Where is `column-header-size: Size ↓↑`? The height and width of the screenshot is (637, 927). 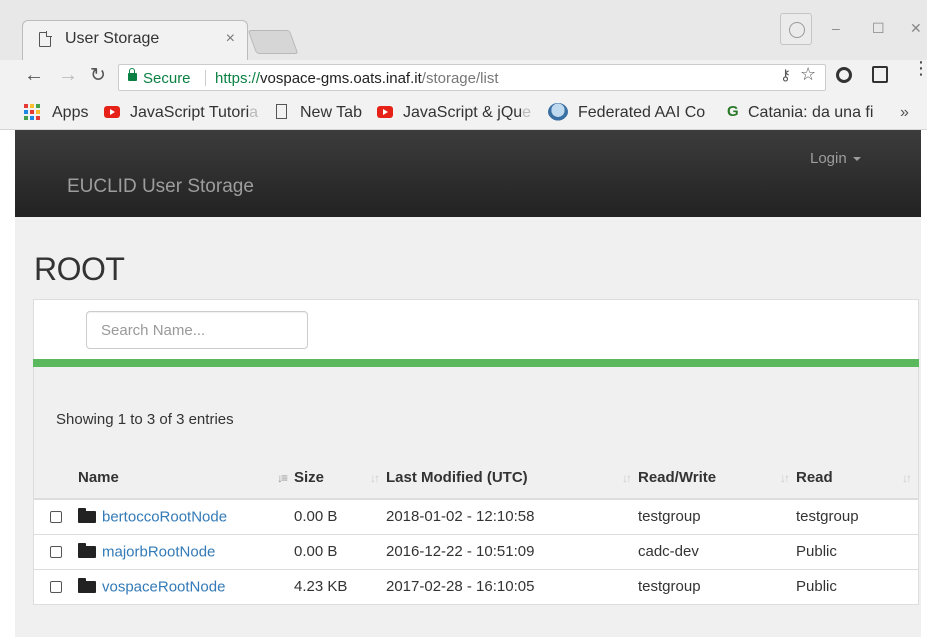
column-header-size: Size ↓↑ is located at coordinates (340, 478).